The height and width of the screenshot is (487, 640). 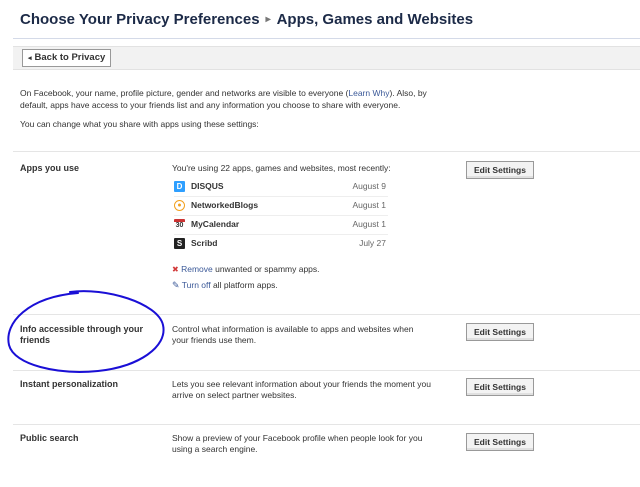 I want to click on app-name: Scribd, so click(x=204, y=243).